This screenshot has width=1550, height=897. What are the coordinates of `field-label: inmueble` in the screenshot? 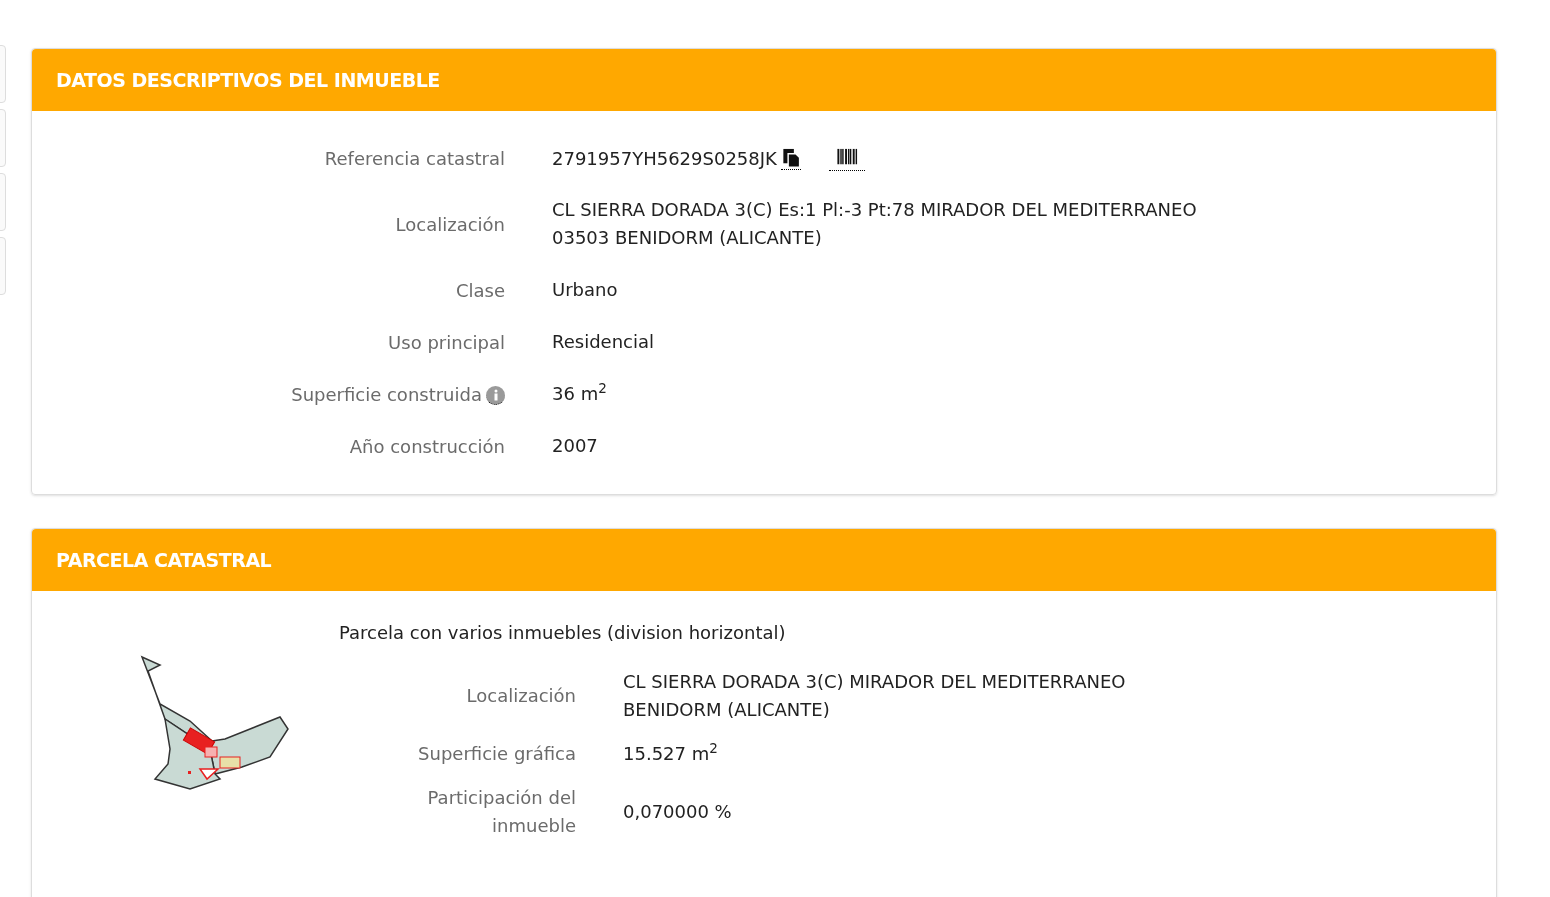 It's located at (533, 826).